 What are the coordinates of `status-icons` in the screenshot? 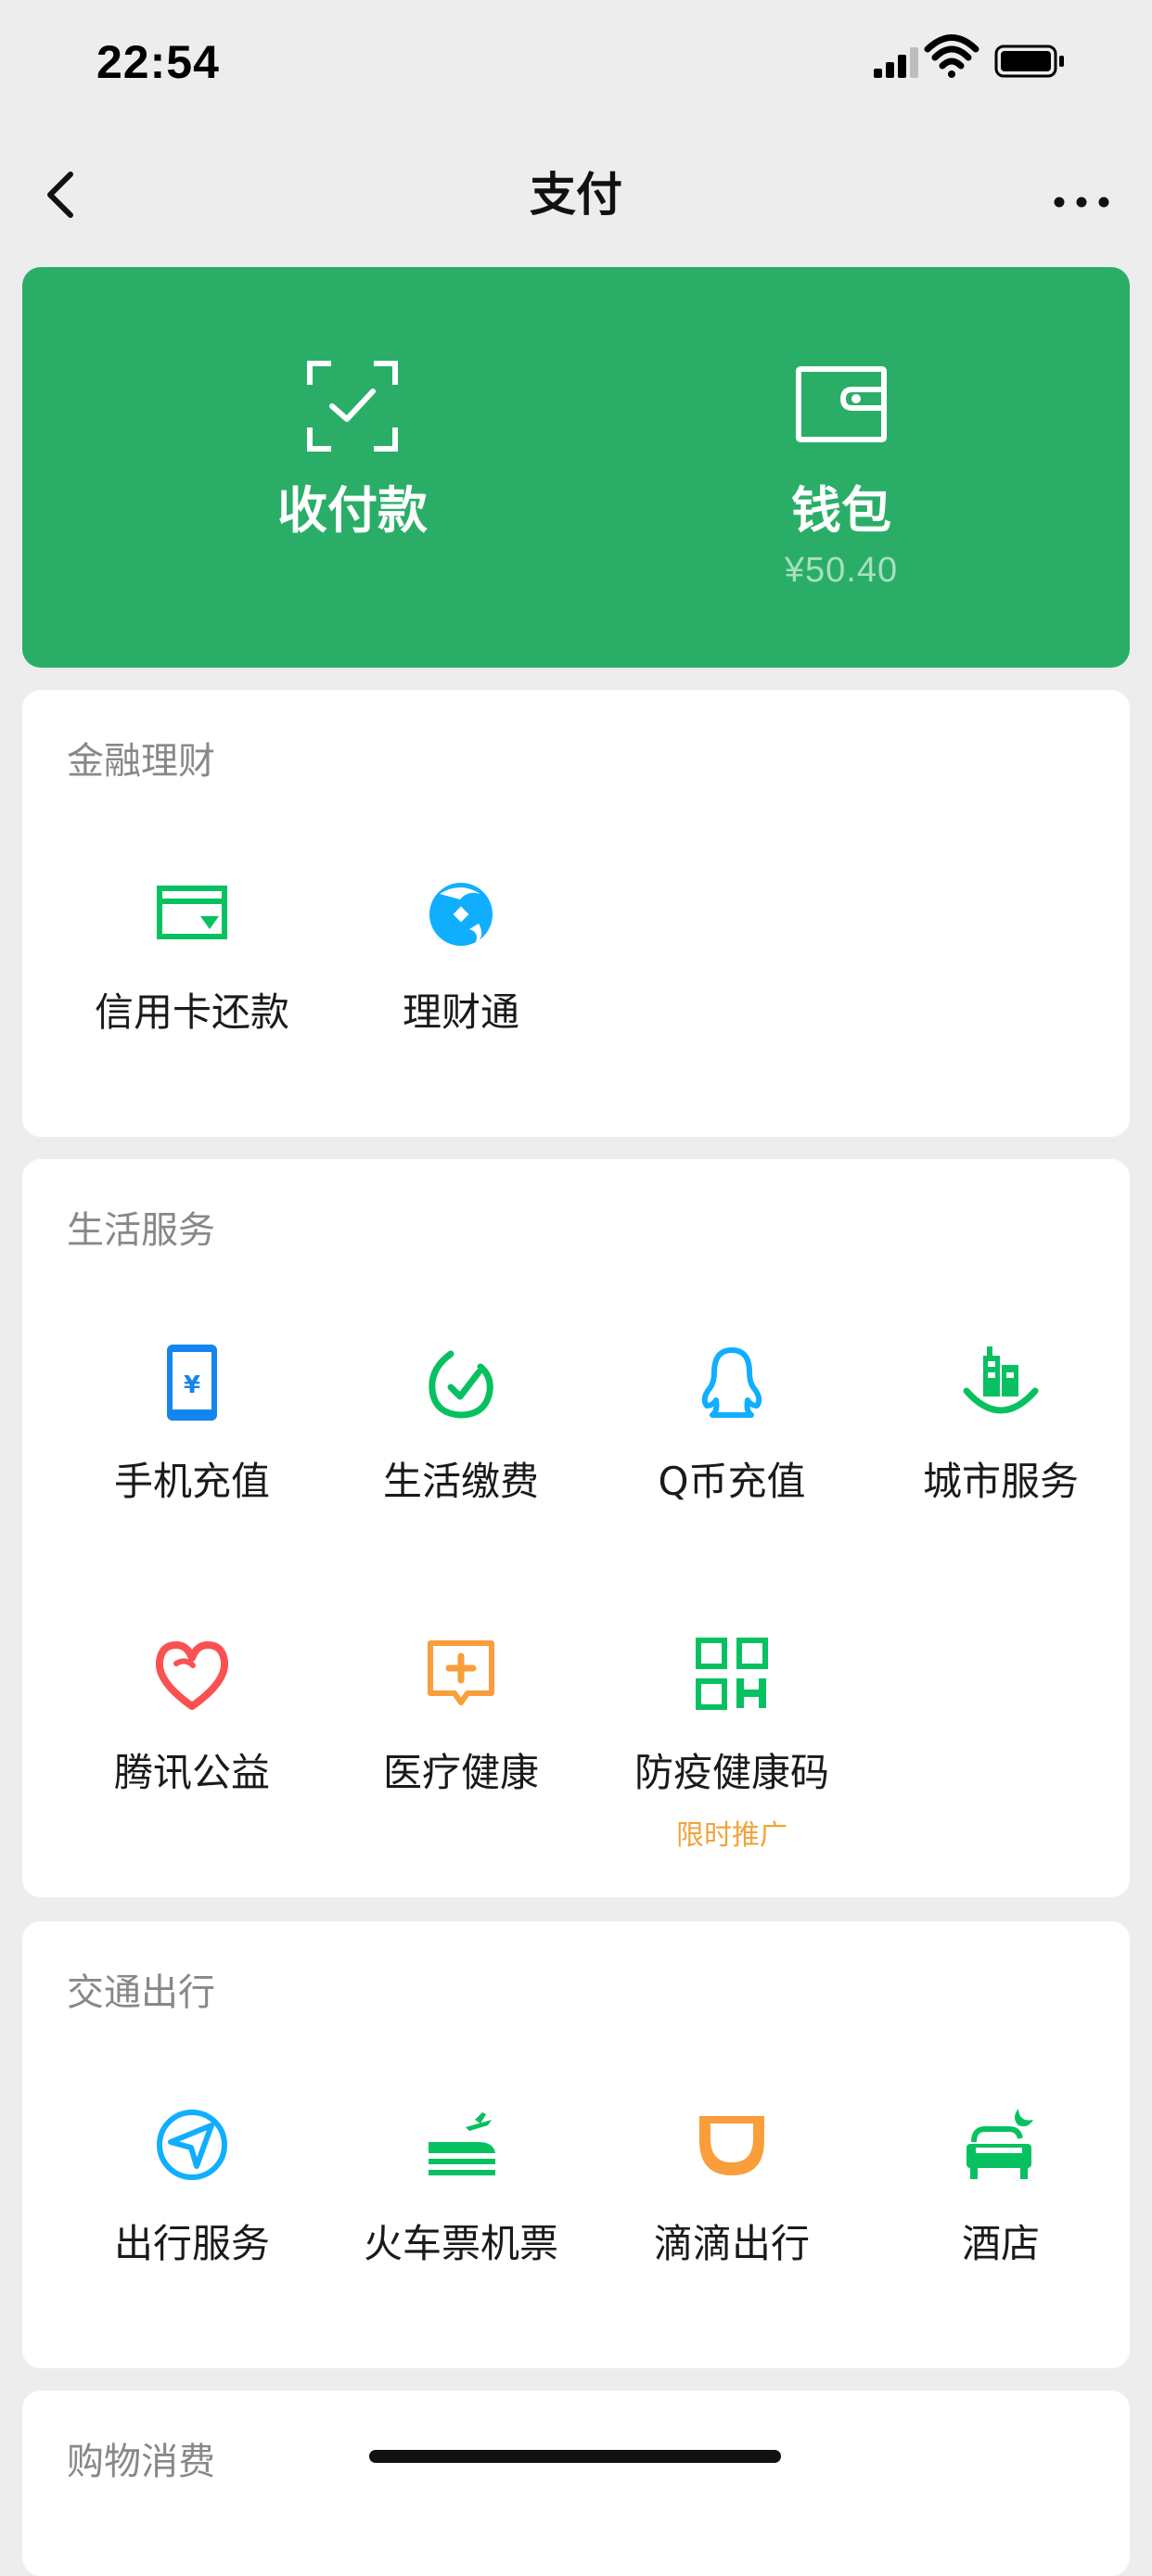 It's located at (969, 56).